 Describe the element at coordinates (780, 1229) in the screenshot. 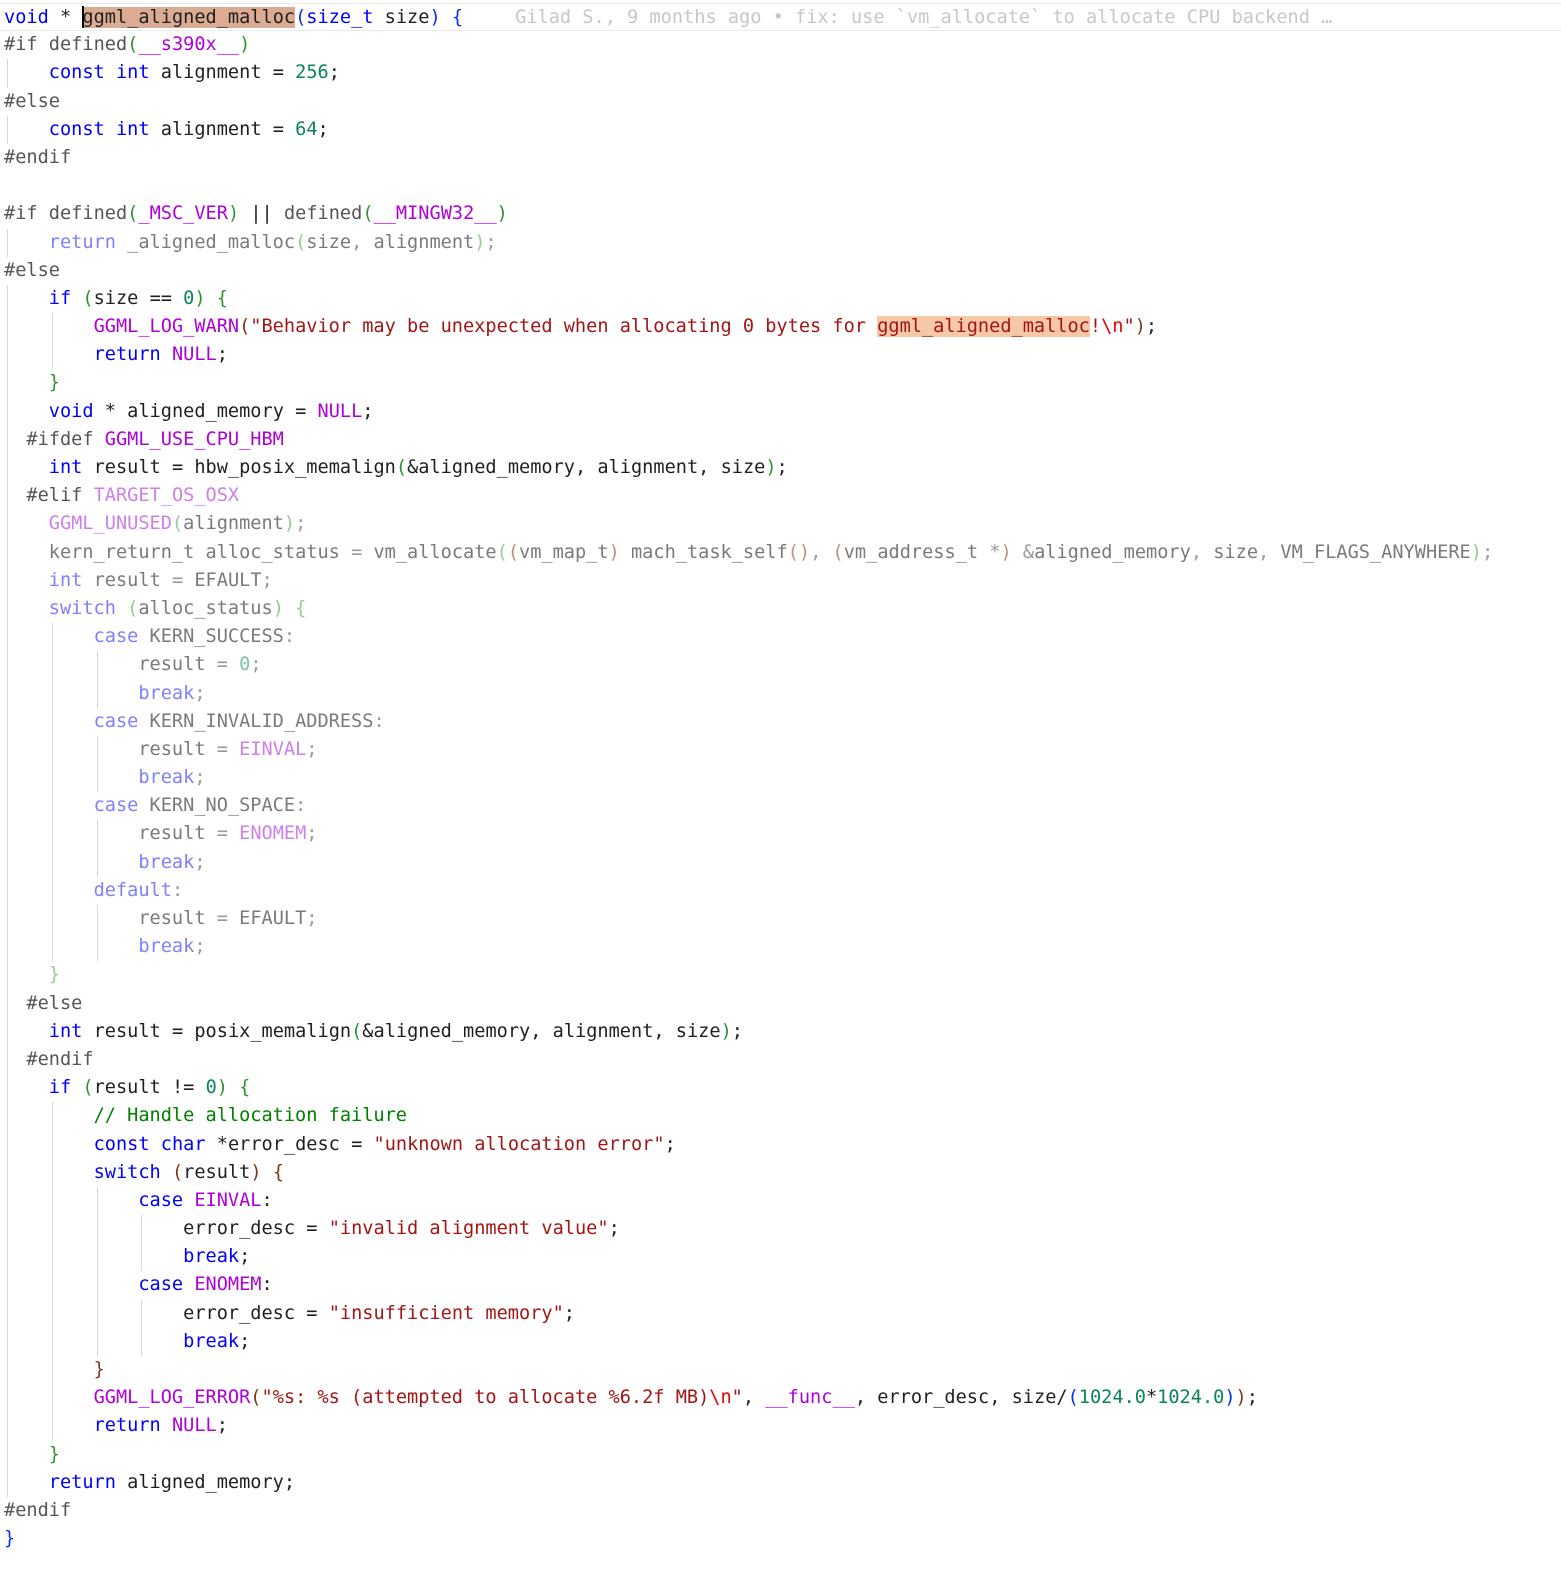

I see `code-line: error_desc = "invalid alignment value";` at that location.